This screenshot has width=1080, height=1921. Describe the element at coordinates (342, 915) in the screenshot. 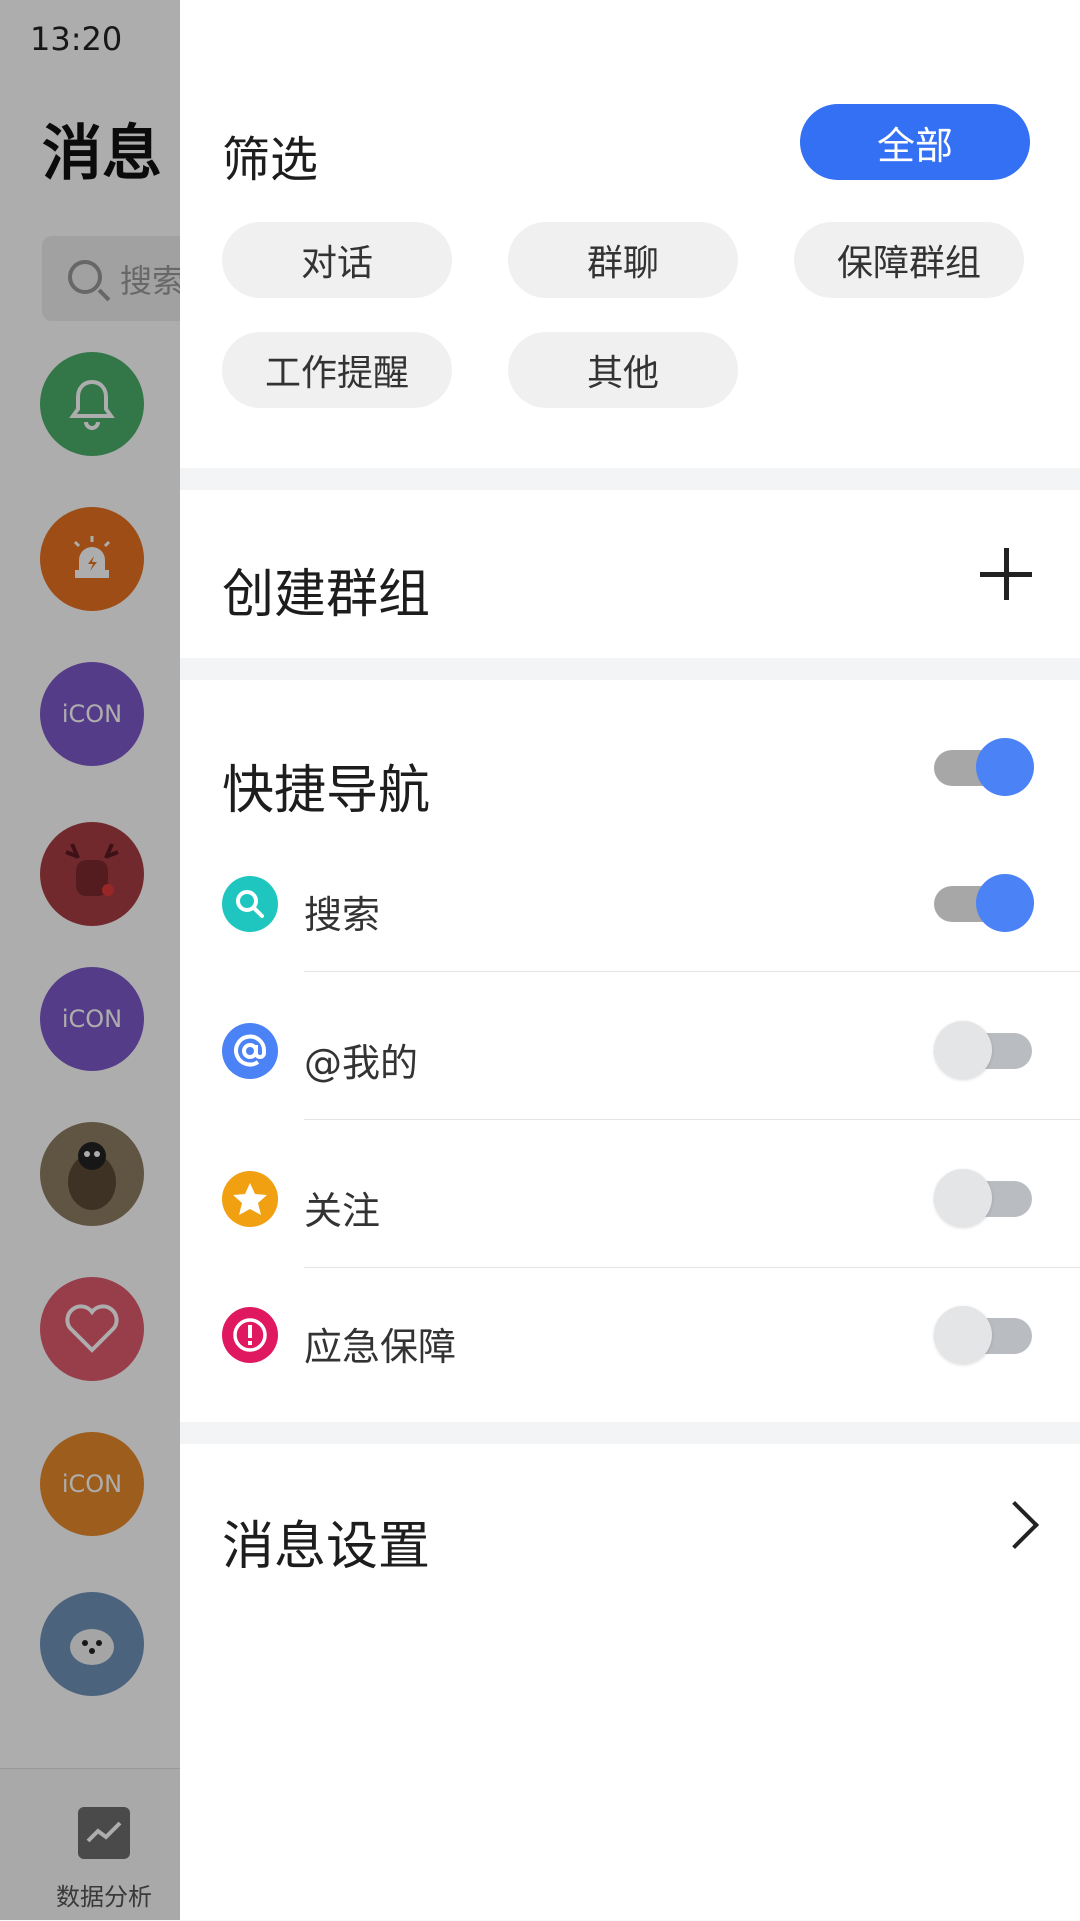

I see `nav-label-search: 搜索` at that location.